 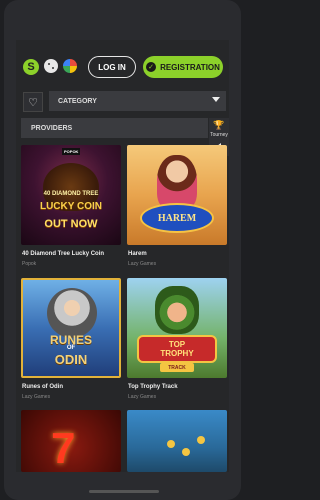 What do you see at coordinates (219, 135) in the screenshot?
I see `tourney-label: Tourney` at bounding box center [219, 135].